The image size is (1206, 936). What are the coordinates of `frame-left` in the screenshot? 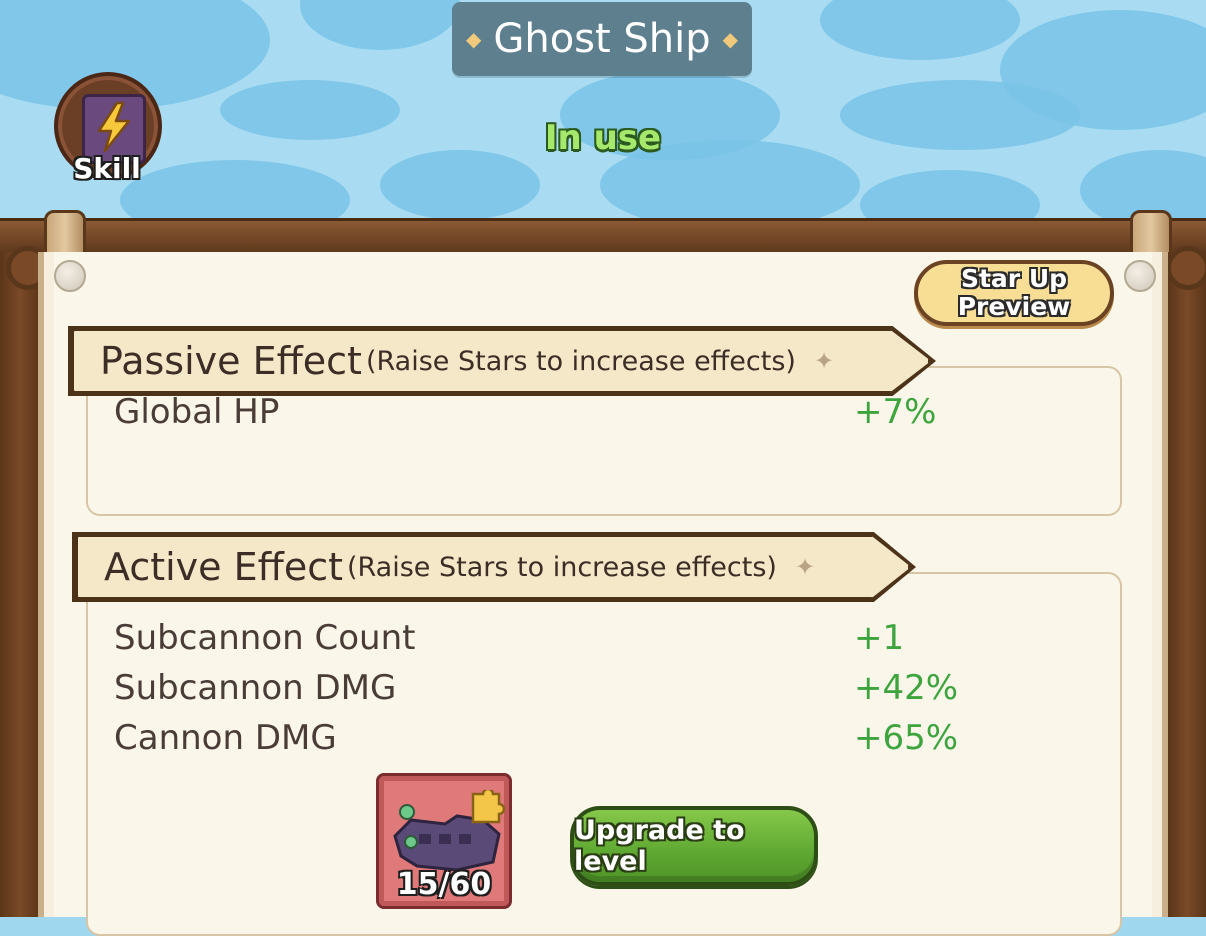 It's located at (20, 584).